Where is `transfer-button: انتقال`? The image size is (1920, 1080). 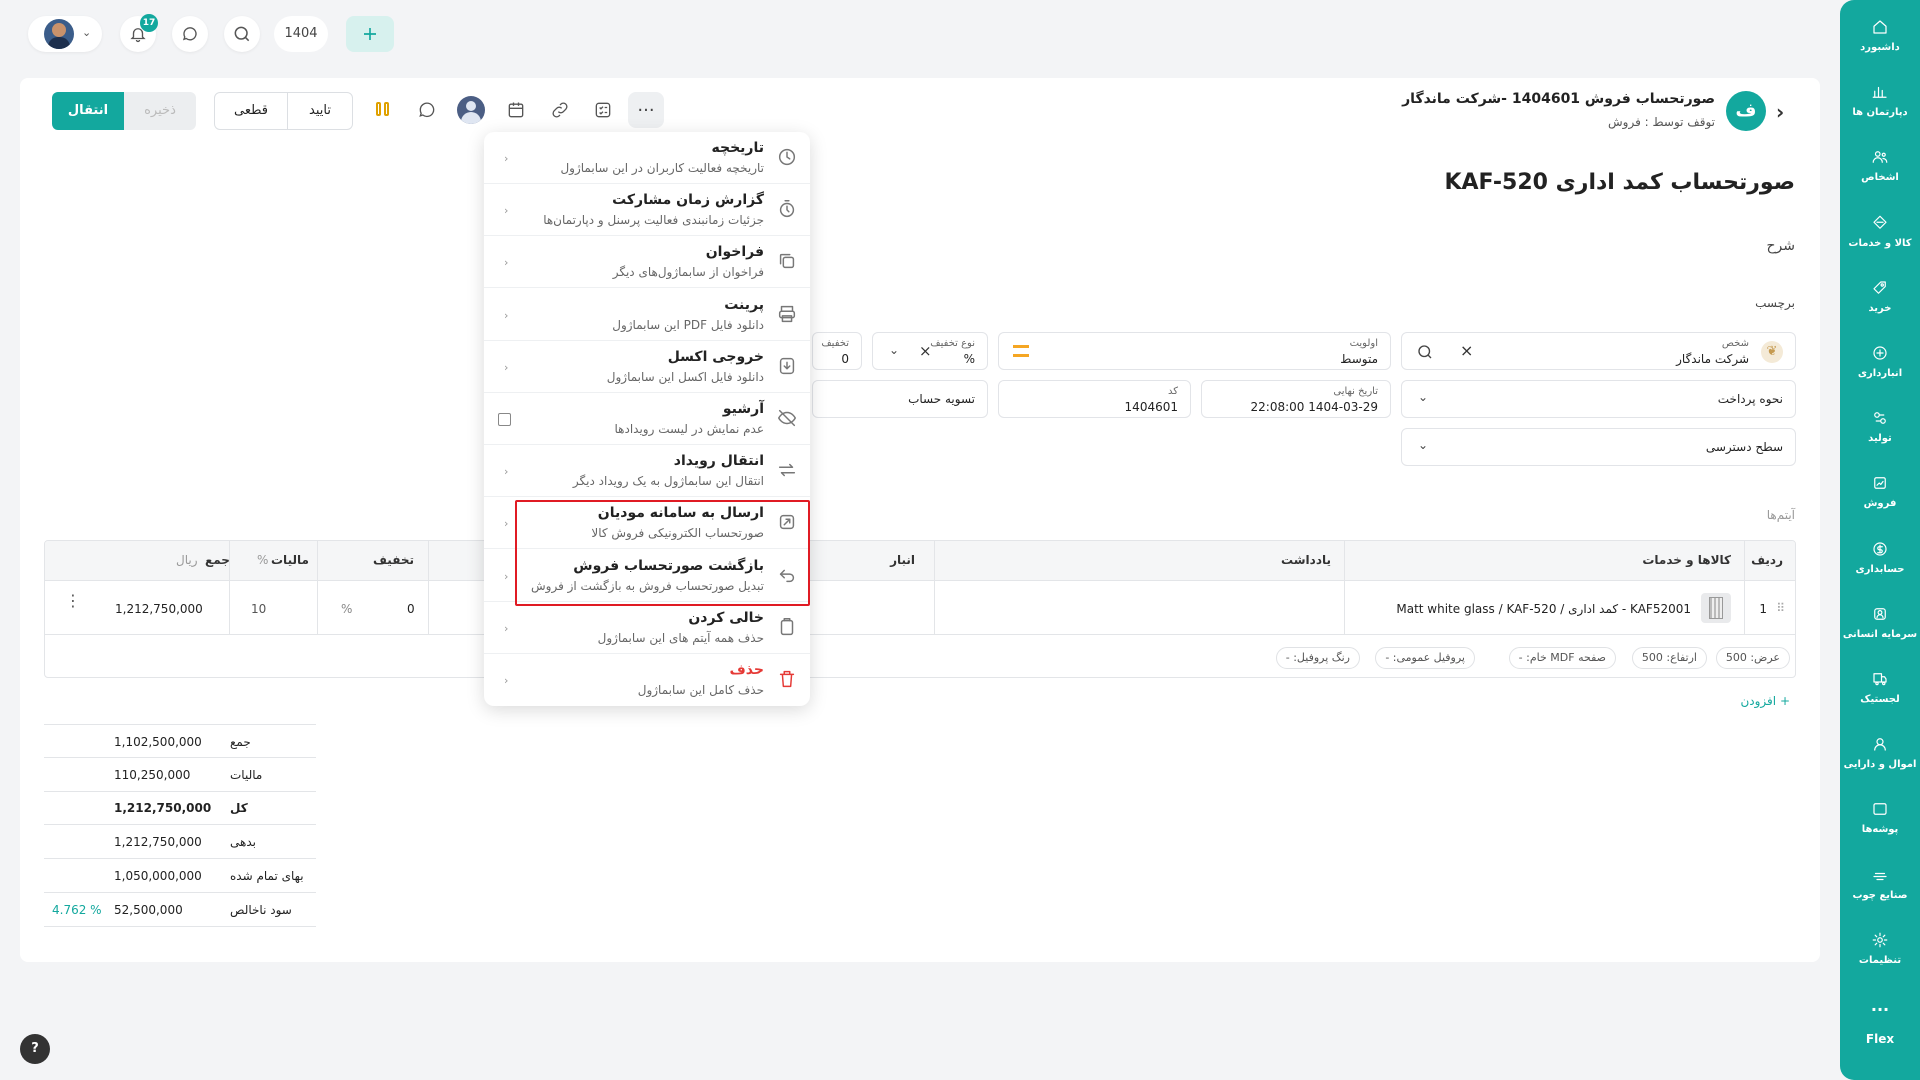
transfer-button: انتقال is located at coordinates (88, 111).